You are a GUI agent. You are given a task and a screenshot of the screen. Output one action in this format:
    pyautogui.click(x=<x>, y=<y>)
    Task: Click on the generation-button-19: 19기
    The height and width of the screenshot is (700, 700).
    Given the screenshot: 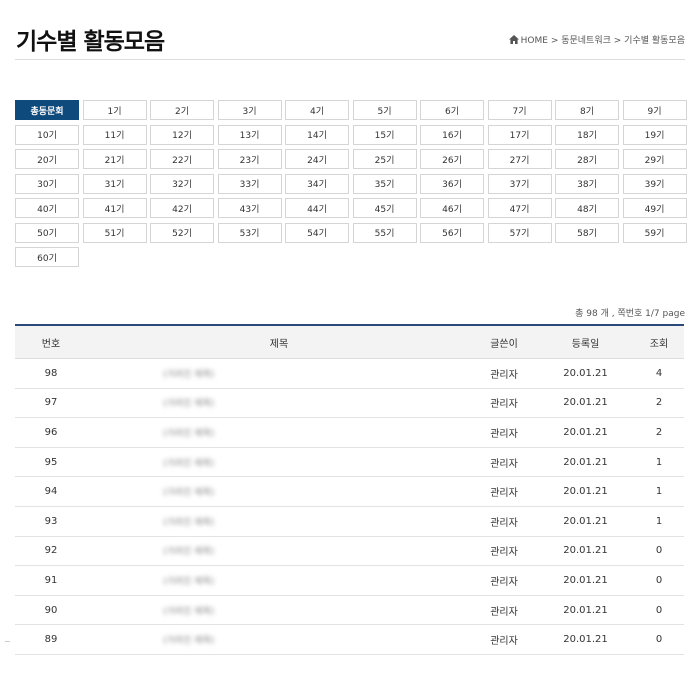 What is the action you would take?
    pyautogui.click(x=654, y=134)
    